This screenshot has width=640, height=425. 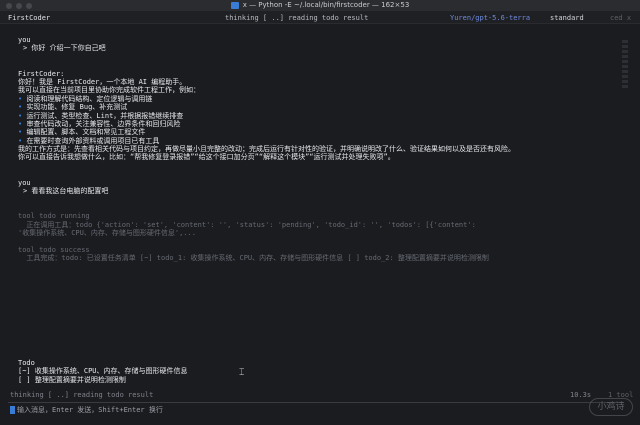 What do you see at coordinates (90, 410) in the screenshot?
I see `input-placeholder: 输入消息，Enter 发送，Shift+Enter 换行` at bounding box center [90, 410].